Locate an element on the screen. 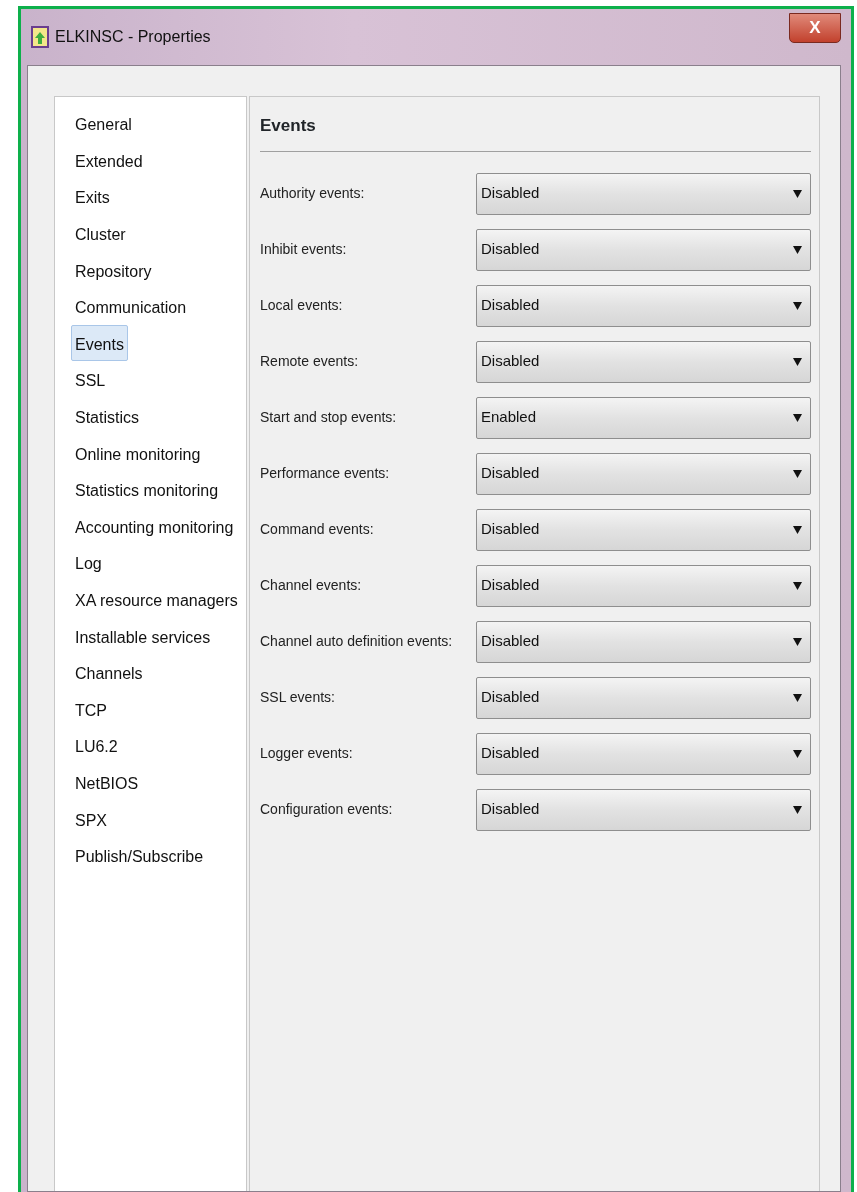  sidebar-item: General is located at coordinates (103, 123).